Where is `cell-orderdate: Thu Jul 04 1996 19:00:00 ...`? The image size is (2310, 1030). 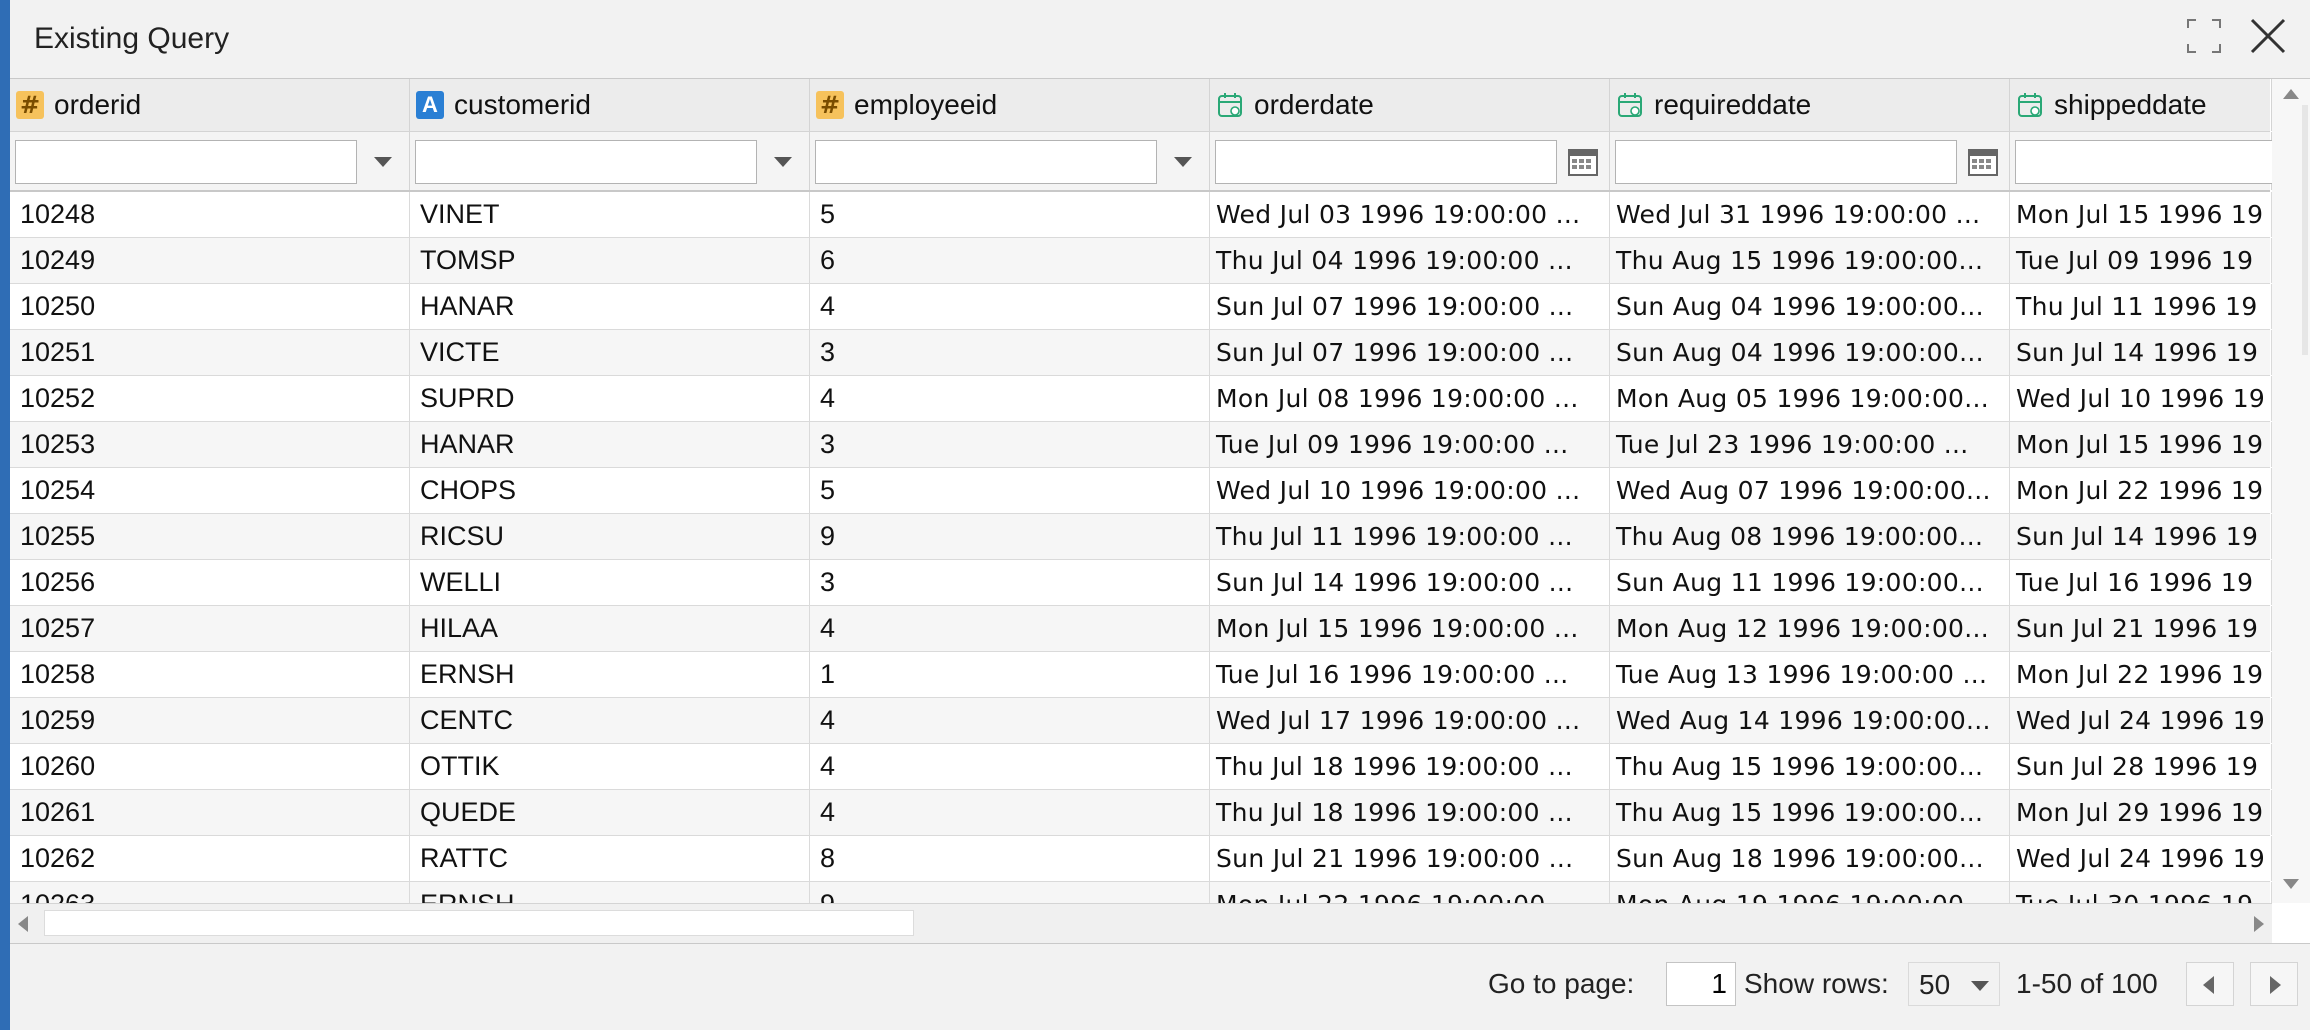 cell-orderdate: Thu Jul 04 1996 19:00:00 ... is located at coordinates (1410, 260).